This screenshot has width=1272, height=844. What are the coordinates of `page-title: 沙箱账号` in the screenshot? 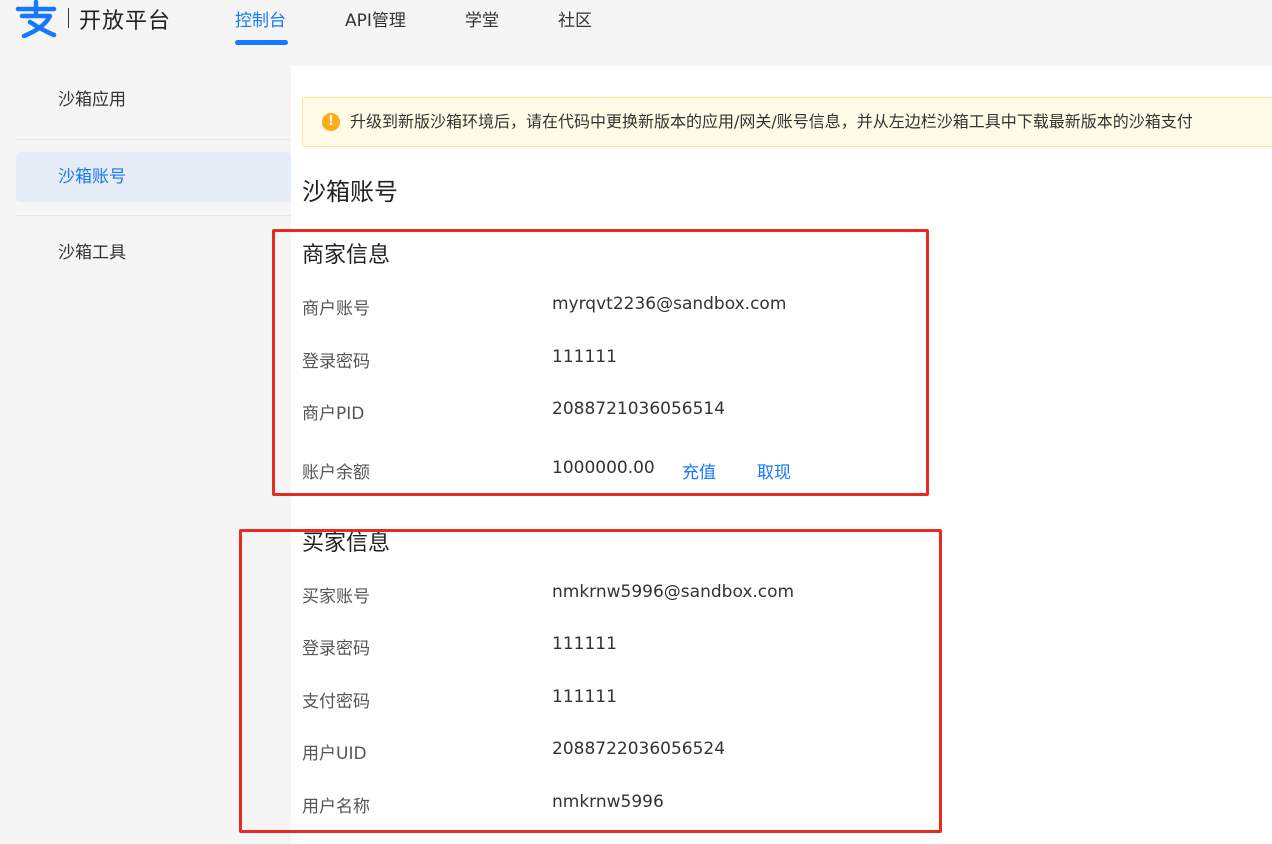 It's located at (350, 192).